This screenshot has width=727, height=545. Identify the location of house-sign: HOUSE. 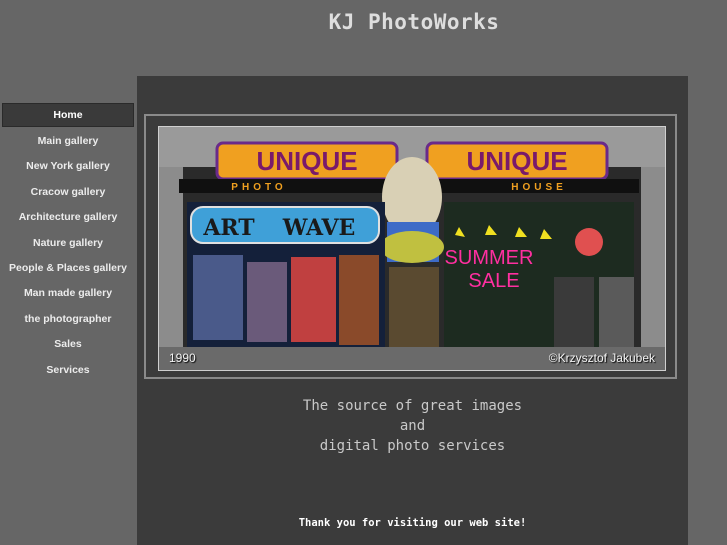
(539, 187).